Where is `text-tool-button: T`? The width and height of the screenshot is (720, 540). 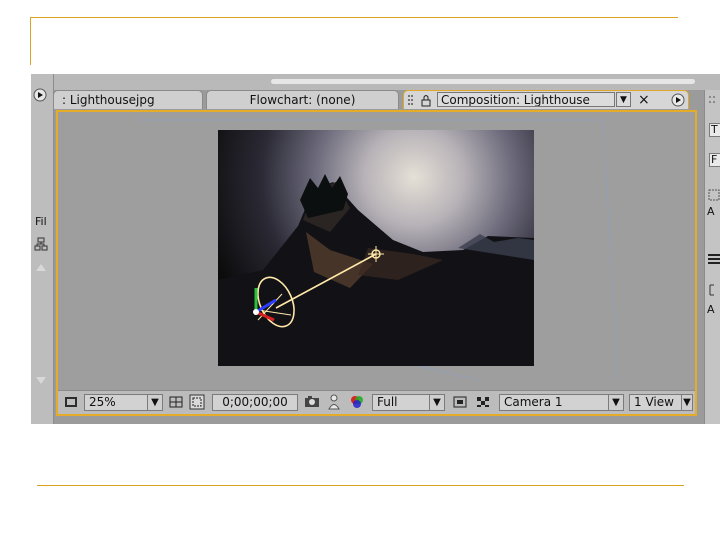 text-tool-button: T is located at coordinates (714, 130).